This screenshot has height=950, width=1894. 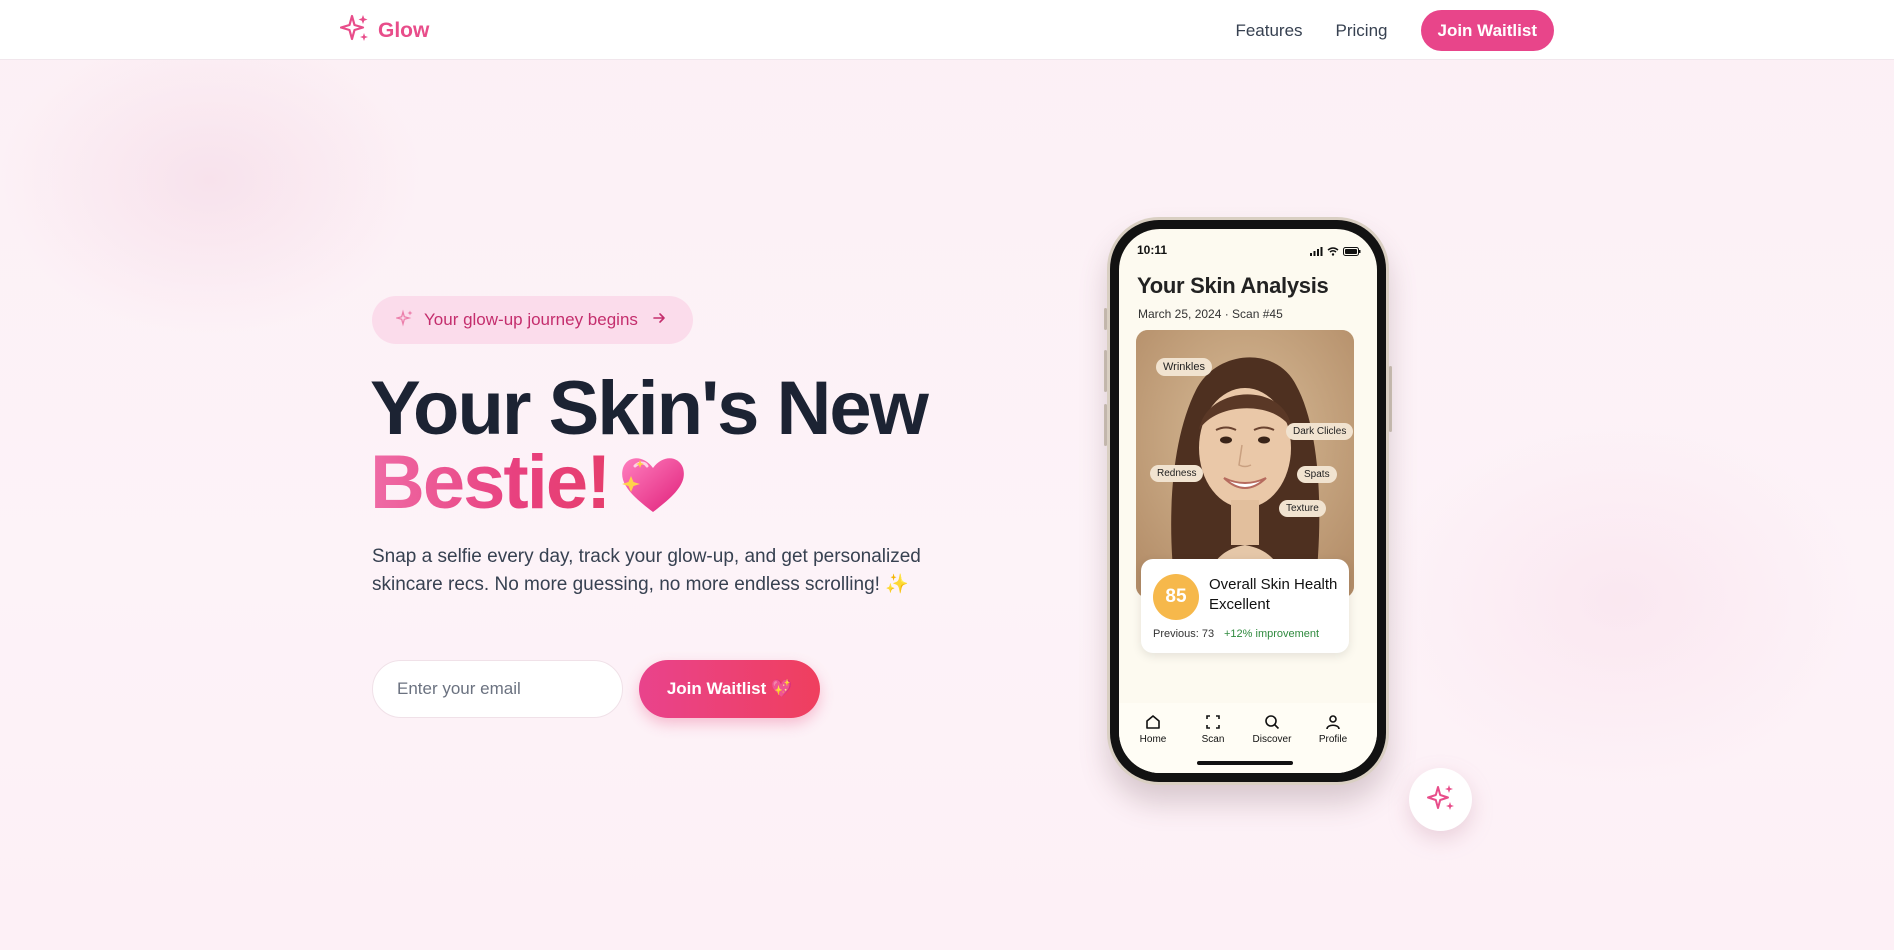 I want to click on tab-profile-label: Profile, so click(x=1333, y=739).